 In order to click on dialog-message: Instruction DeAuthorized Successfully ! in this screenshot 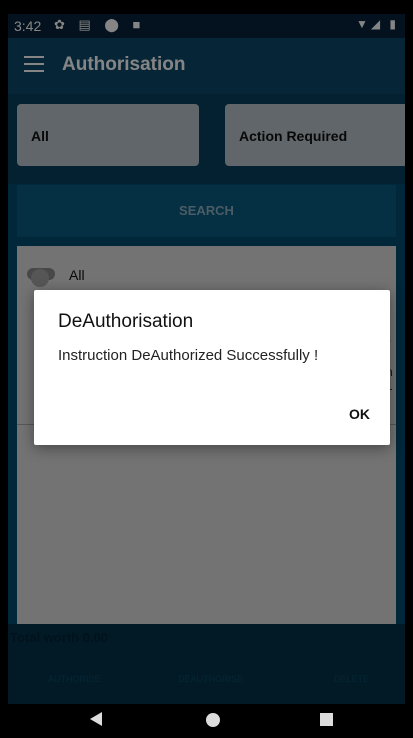, I will do `click(188, 355)`.